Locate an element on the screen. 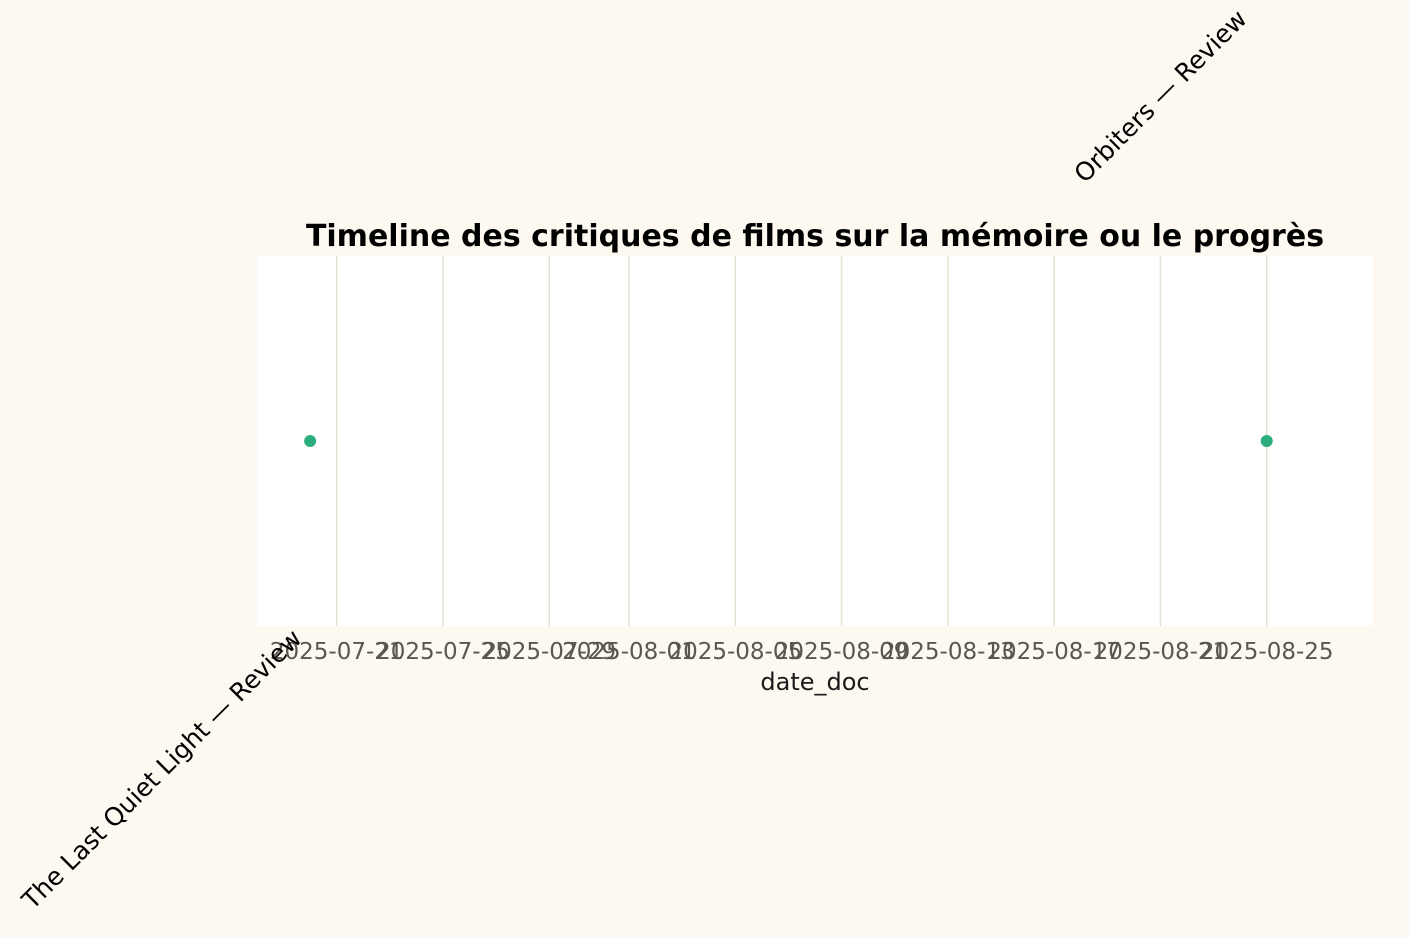  x-tick-label: 2025-08-25 is located at coordinates (1267, 652).